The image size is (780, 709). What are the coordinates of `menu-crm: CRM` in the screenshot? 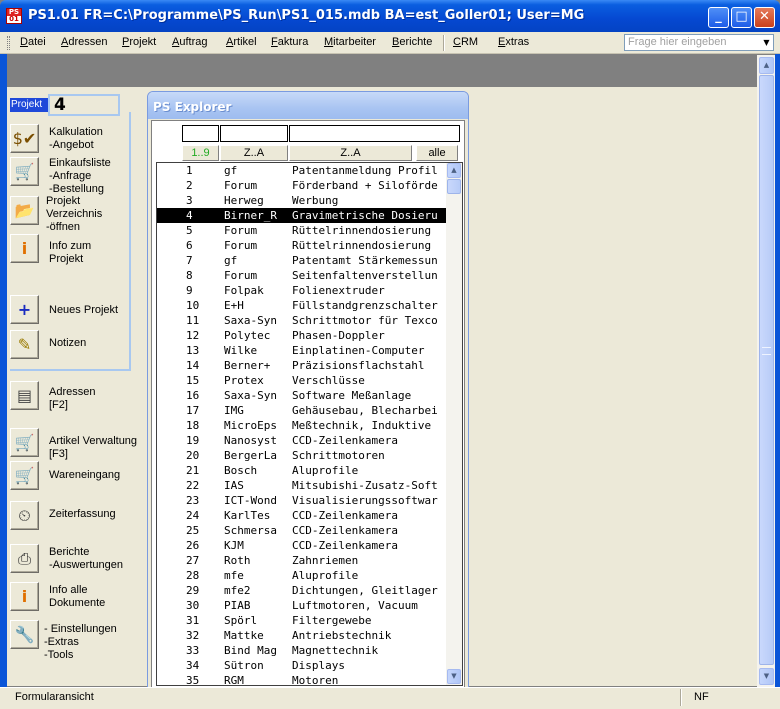 It's located at (465, 42).